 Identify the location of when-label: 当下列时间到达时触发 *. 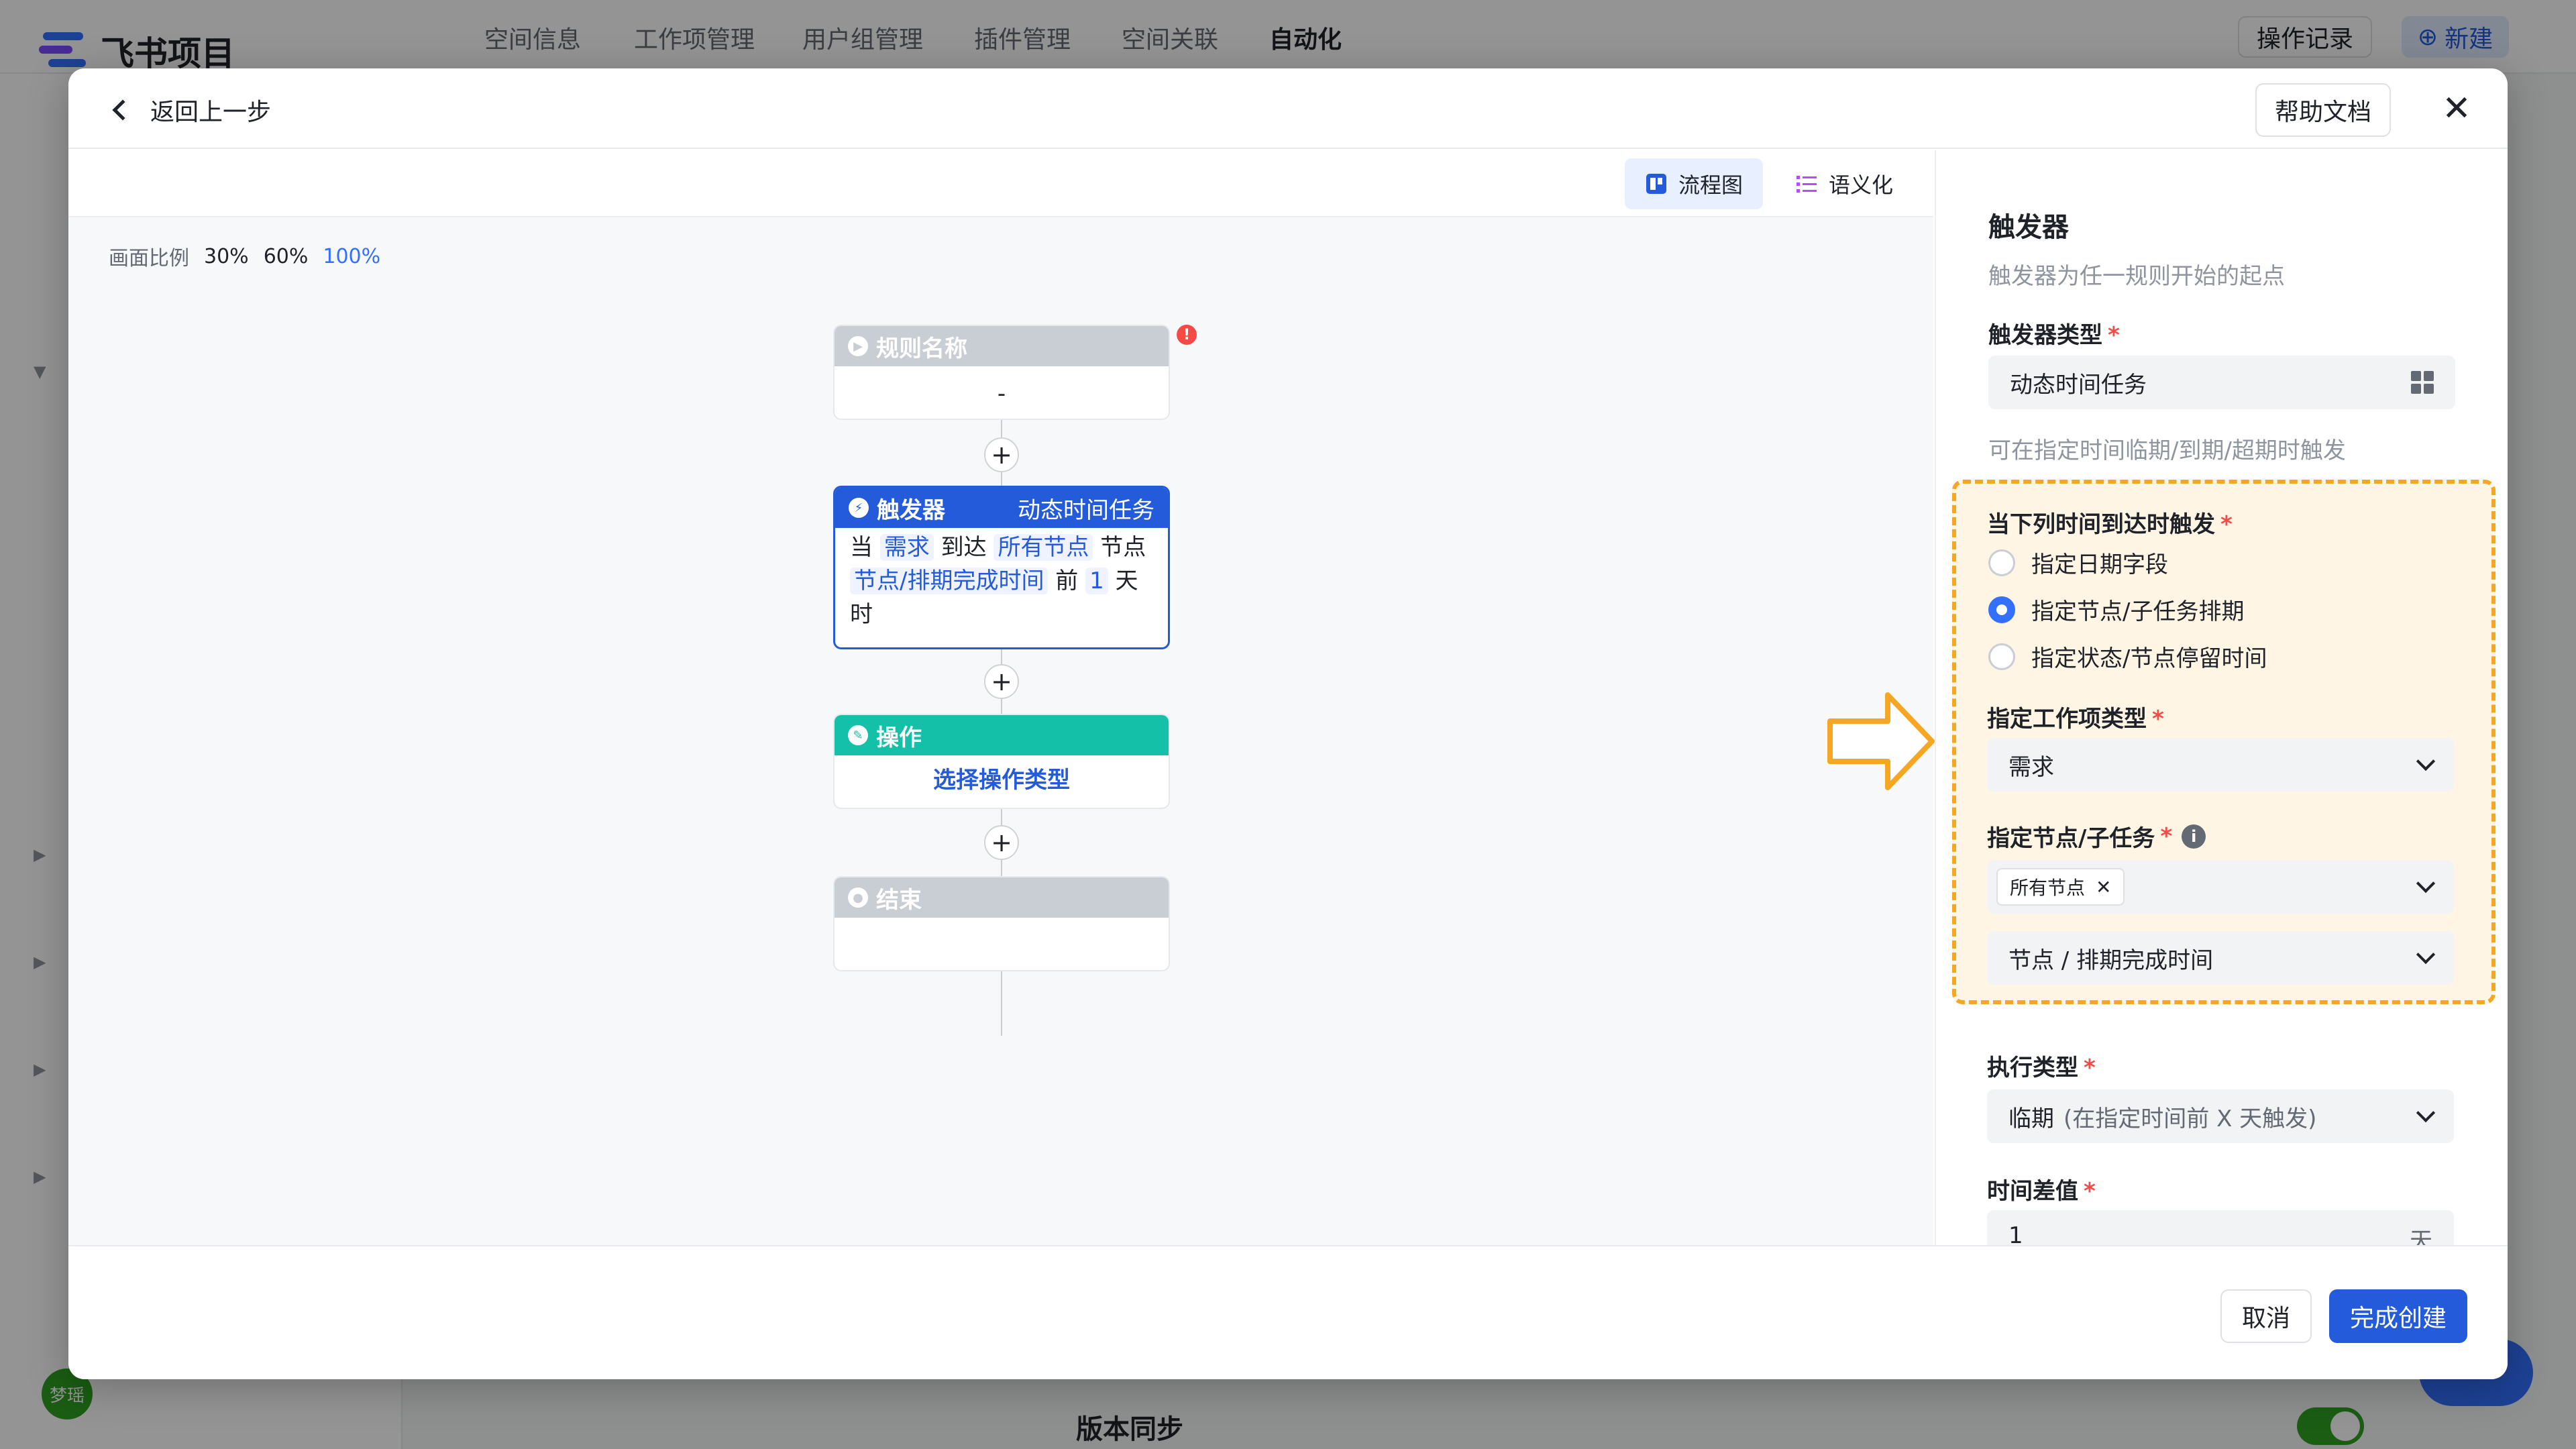
(2110, 522).